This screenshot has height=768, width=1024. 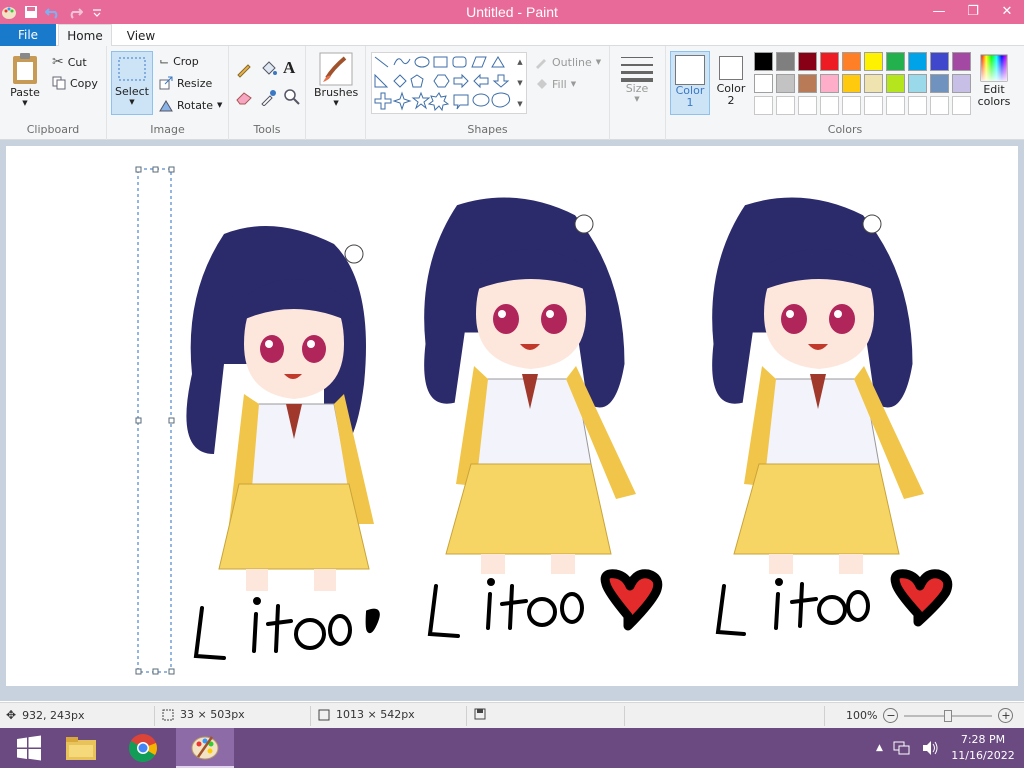 What do you see at coordinates (690, 83) in the screenshot?
I see `color1-button: Color 1` at bounding box center [690, 83].